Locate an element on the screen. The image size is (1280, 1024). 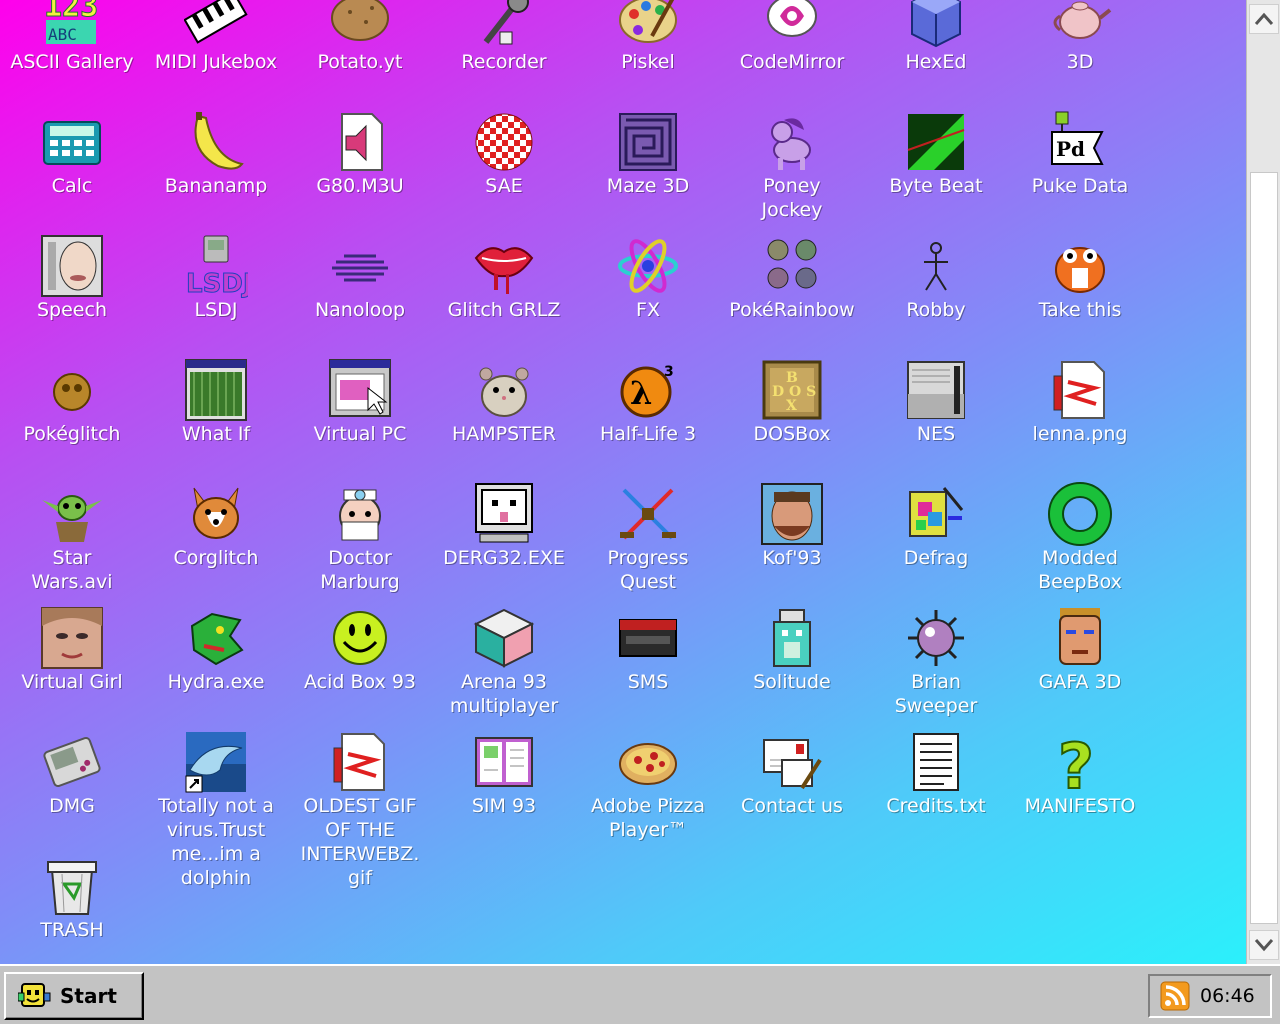
desktop-icon-label: Robby is located at coordinates (936, 310).